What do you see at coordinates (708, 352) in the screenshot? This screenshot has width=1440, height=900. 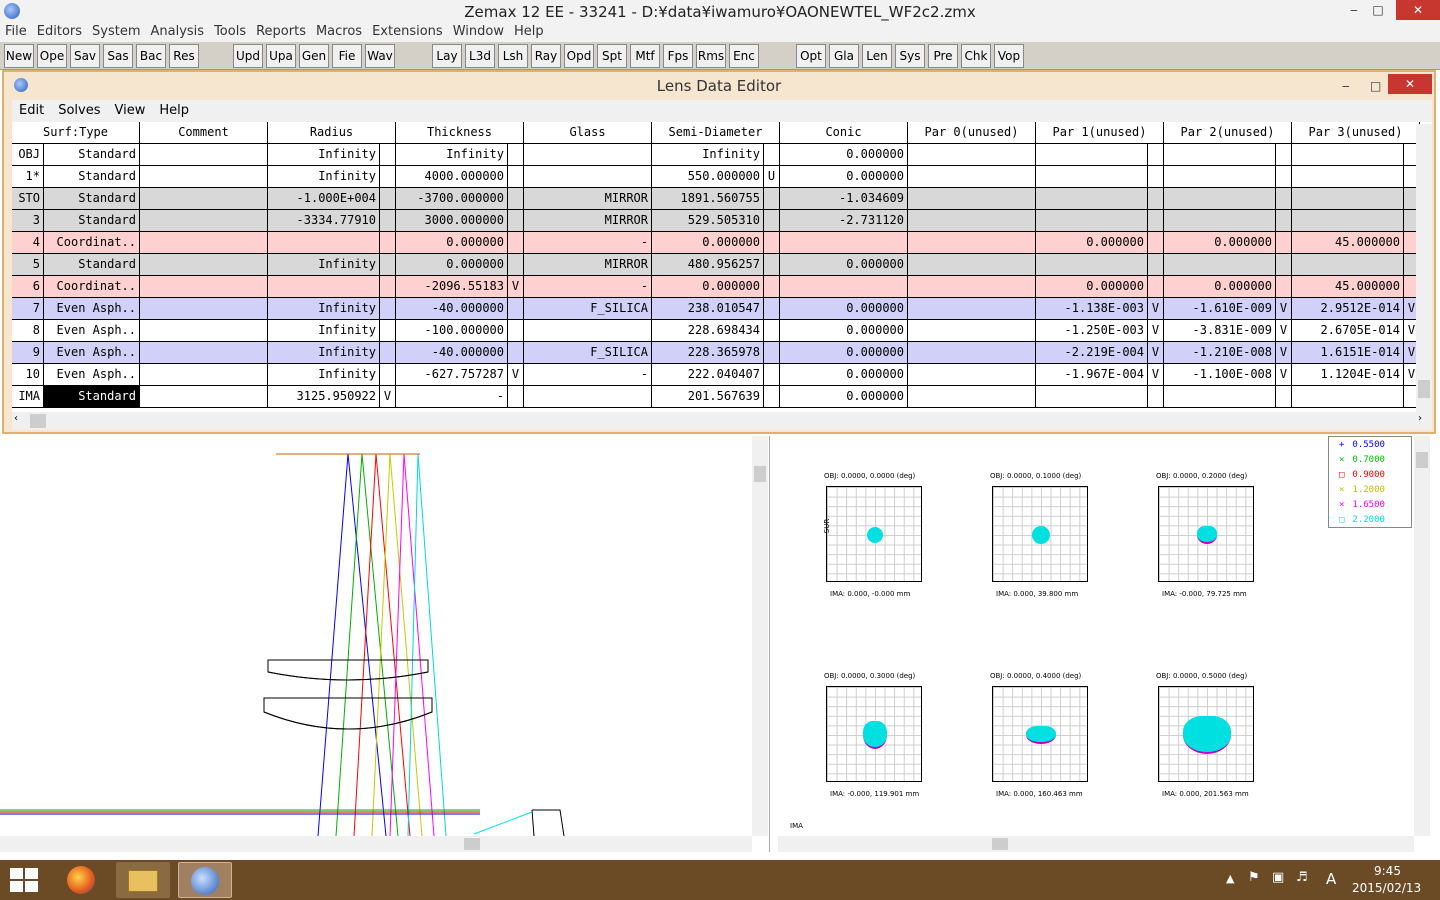 I see `cell-semi: 228.365978` at bounding box center [708, 352].